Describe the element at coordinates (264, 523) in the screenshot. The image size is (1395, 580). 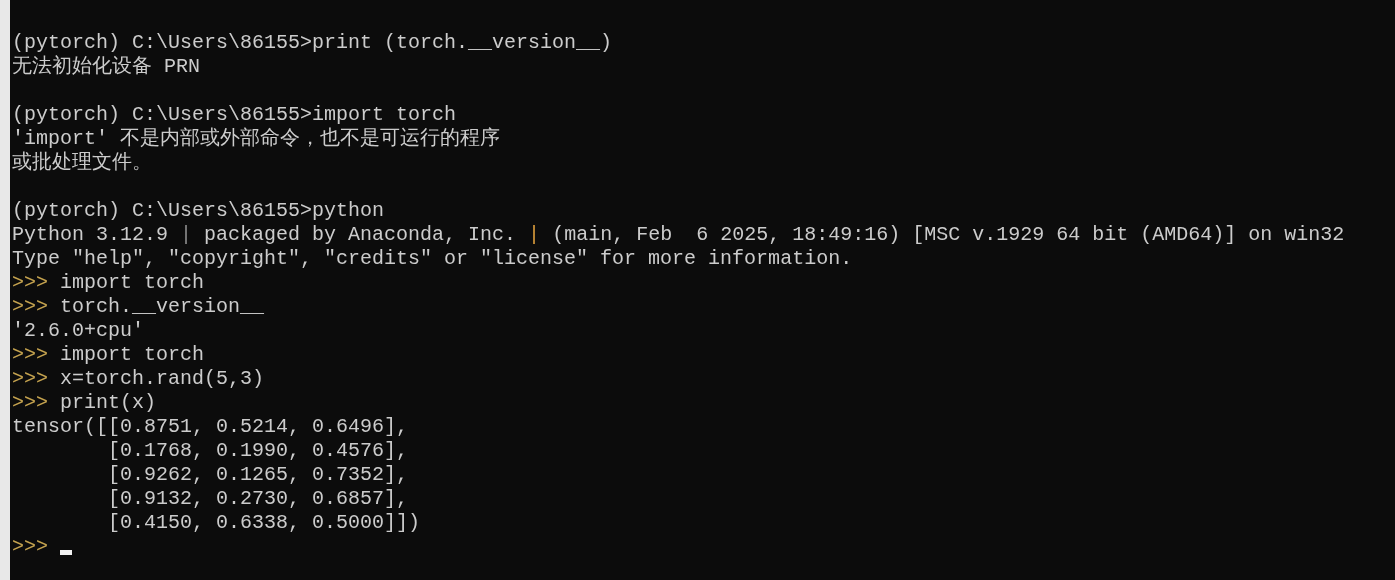
I see `console-text: [0.4150, 0.6338, 0.5000]])` at that location.